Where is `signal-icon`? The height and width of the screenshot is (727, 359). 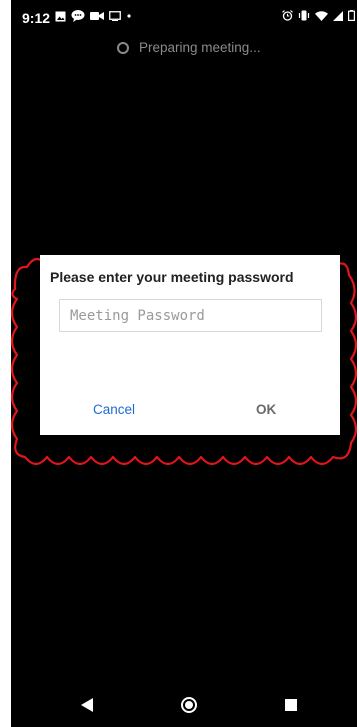
signal-icon is located at coordinates (338, 15).